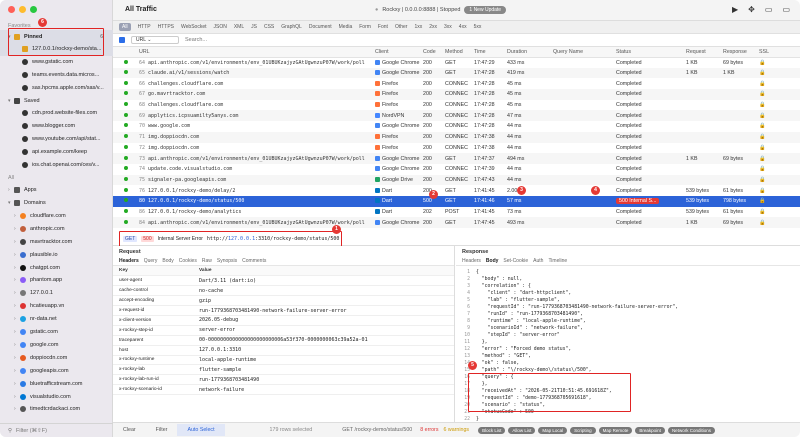 This screenshot has height=437, width=800. What do you see at coordinates (193, 27) in the screenshot?
I see `filter-tab-websocket: WebSocket` at bounding box center [193, 27].